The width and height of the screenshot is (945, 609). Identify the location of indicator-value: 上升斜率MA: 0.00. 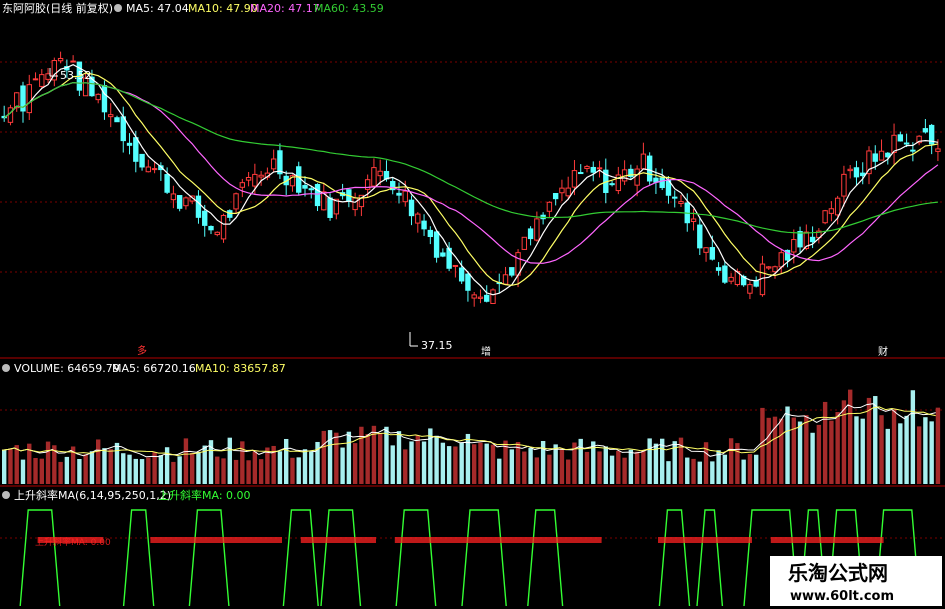
(204, 495).